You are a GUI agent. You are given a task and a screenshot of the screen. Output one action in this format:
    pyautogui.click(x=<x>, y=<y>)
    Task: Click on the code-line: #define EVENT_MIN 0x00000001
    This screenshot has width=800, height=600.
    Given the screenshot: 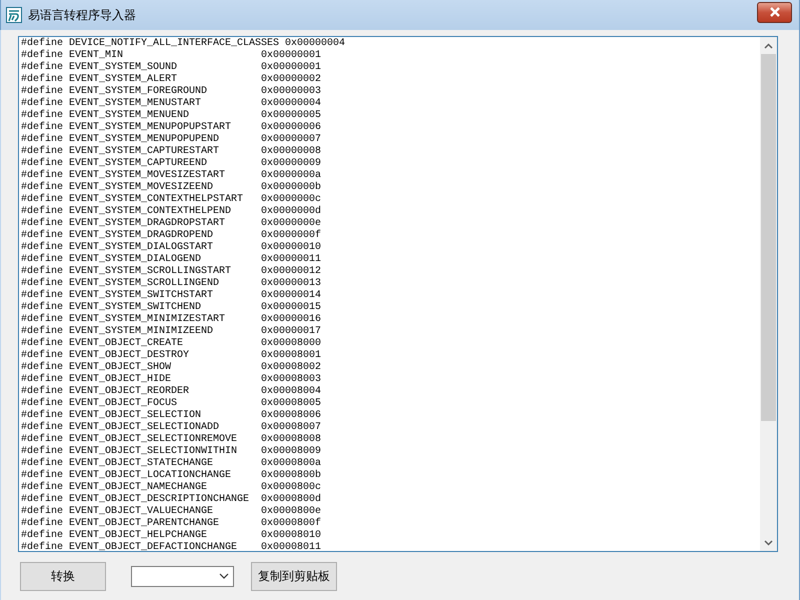 What is the action you would take?
    pyautogui.click(x=171, y=56)
    